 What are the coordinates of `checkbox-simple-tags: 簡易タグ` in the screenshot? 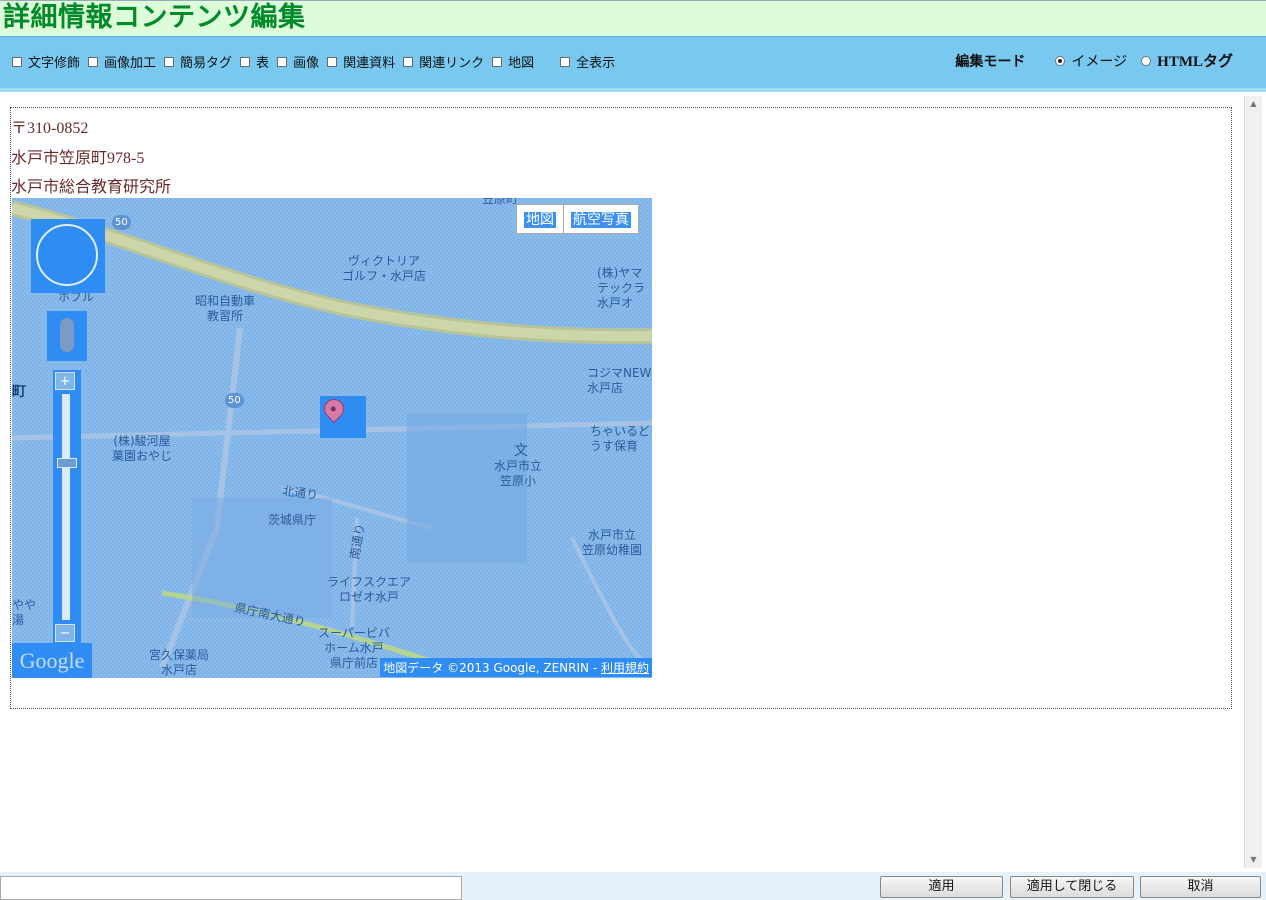 It's located at (198, 61).